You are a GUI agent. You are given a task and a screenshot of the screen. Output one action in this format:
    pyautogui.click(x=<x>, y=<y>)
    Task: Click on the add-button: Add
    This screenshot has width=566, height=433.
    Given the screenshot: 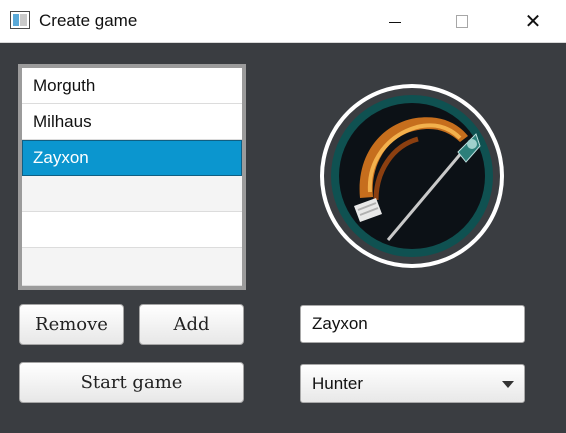 What is the action you would take?
    pyautogui.click(x=191, y=324)
    